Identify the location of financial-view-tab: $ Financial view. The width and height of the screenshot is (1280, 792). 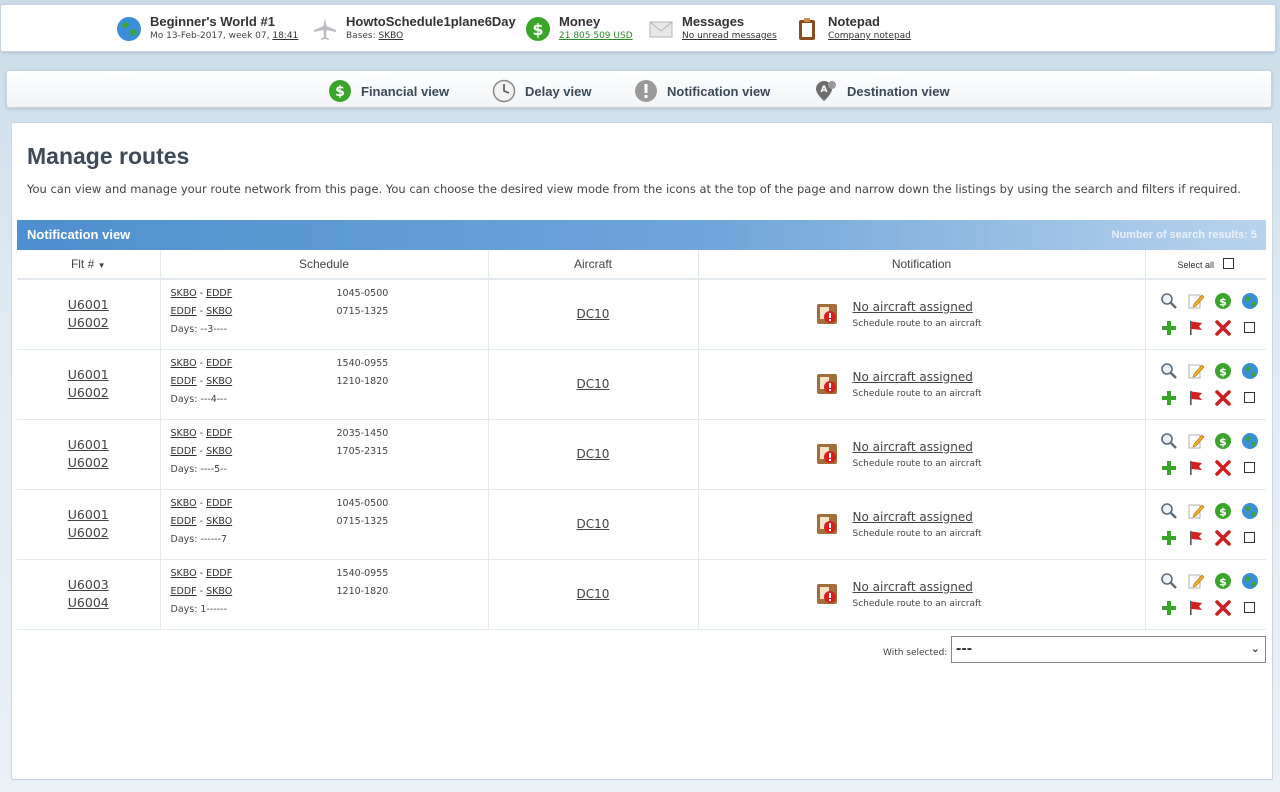
(388, 91).